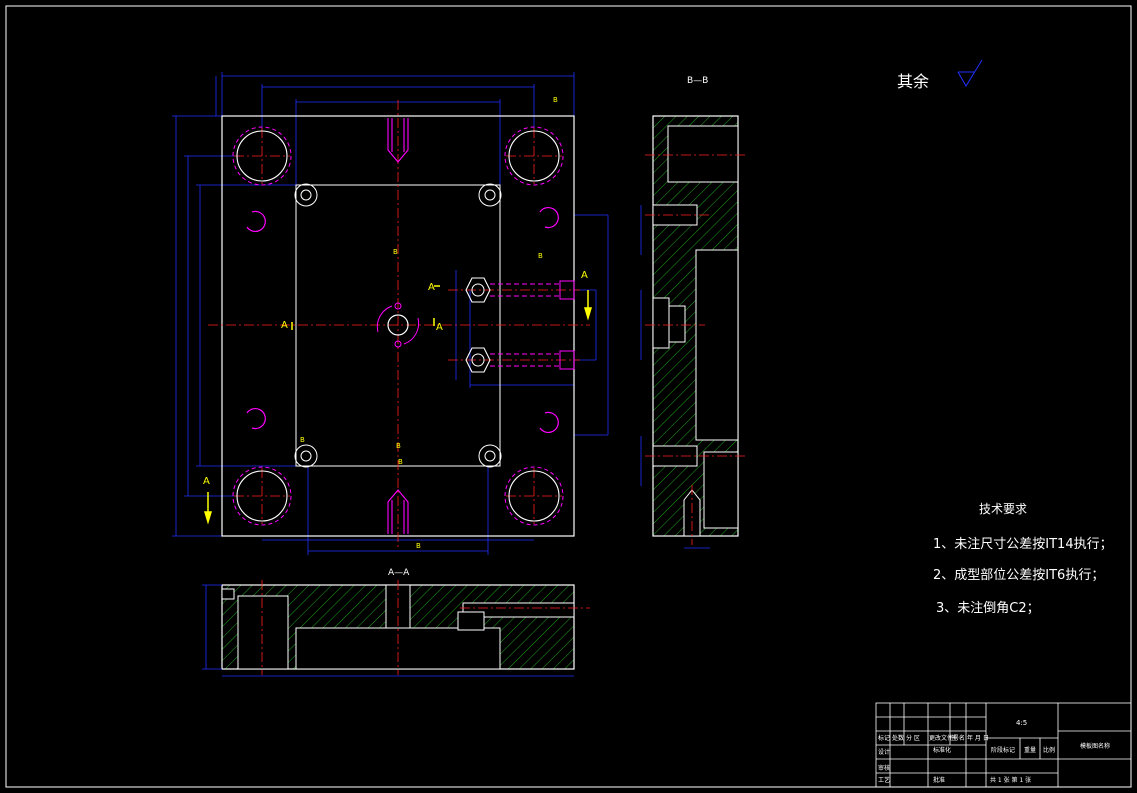  Describe the element at coordinates (942, 750) in the screenshot. I see `tb-header: 标准化` at that location.